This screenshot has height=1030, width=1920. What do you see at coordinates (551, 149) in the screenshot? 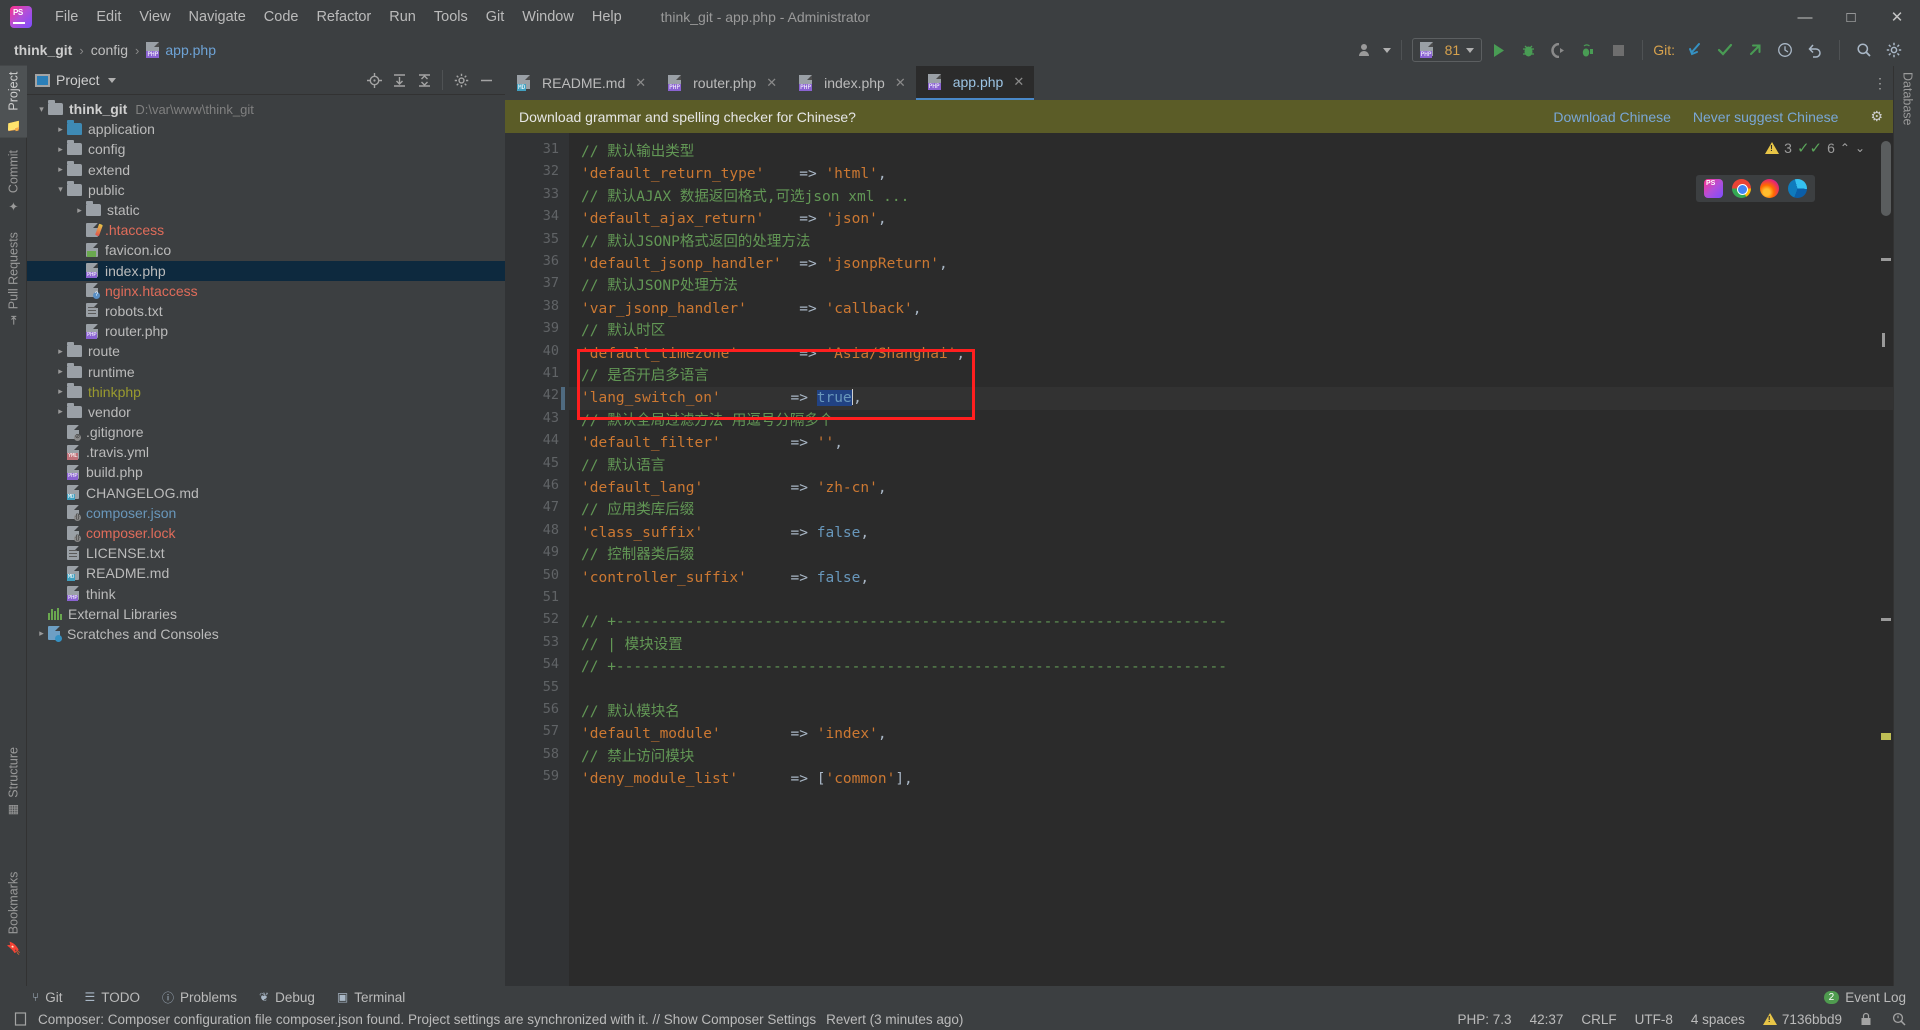
I see `line-number: 31` at bounding box center [551, 149].